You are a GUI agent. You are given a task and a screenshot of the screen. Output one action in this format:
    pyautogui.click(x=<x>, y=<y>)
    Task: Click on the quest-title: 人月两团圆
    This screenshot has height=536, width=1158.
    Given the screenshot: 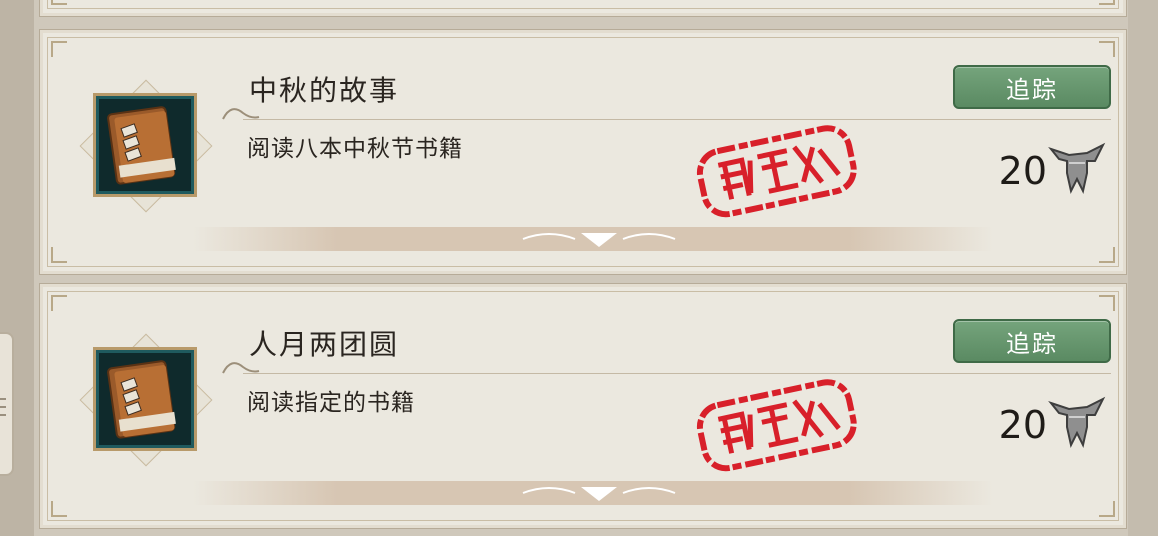 What is the action you would take?
    pyautogui.click(x=324, y=344)
    